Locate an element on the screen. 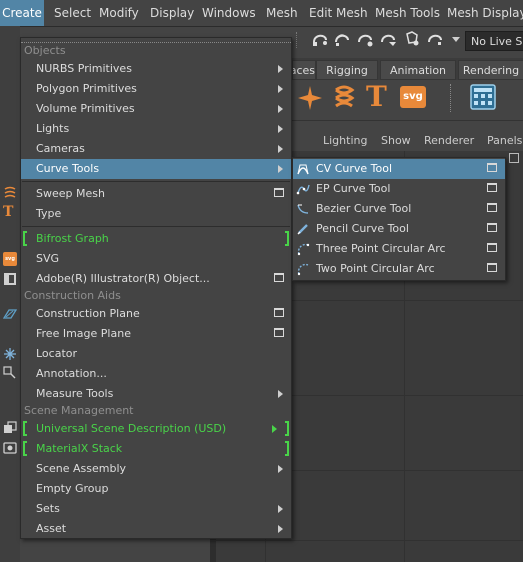  menu-item-curve-tools: Curve Tools is located at coordinates (156, 169).